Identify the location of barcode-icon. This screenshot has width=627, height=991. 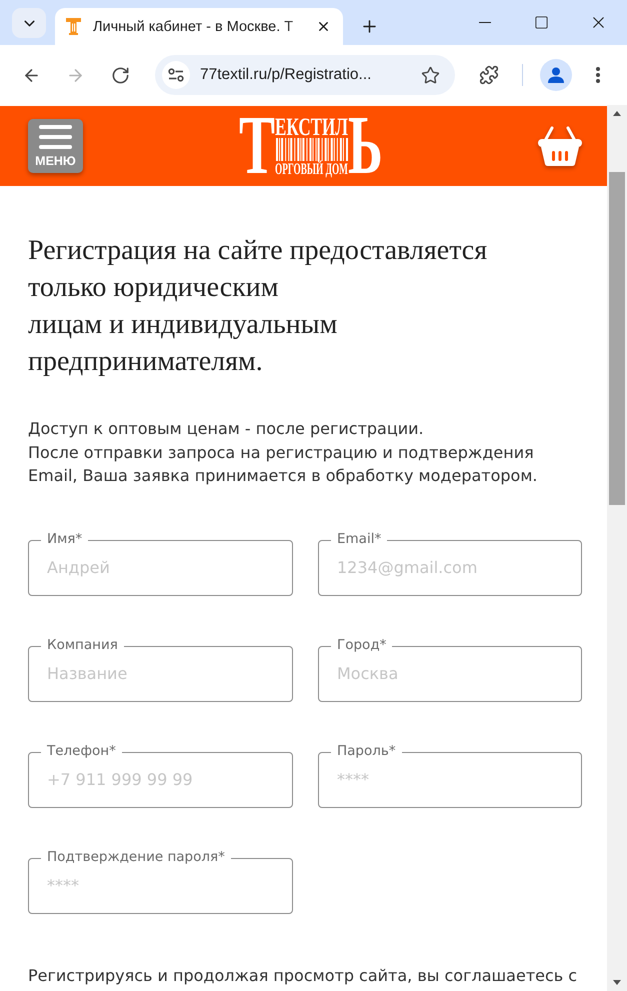
(311, 149).